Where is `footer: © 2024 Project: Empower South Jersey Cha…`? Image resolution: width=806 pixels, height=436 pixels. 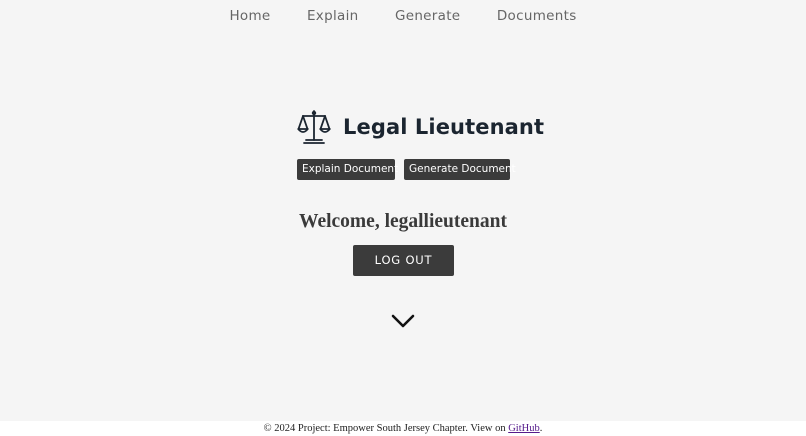
footer: © 2024 Project: Empower South Jersey Cha… is located at coordinates (403, 428).